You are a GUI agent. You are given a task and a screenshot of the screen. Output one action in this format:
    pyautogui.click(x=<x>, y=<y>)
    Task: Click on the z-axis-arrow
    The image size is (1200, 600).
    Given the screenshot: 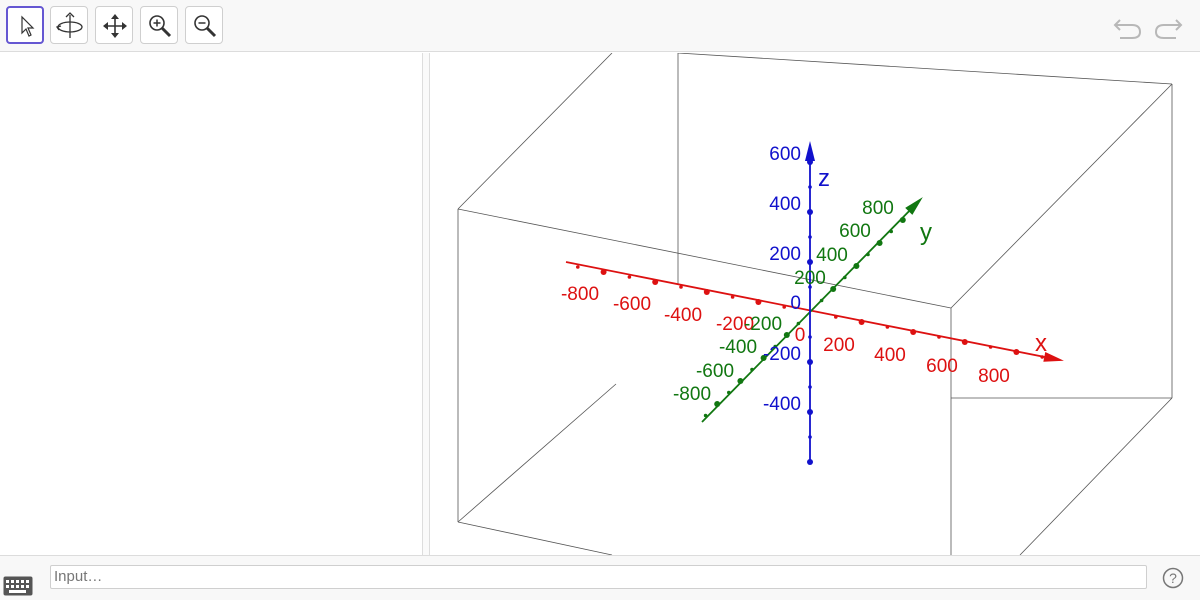 What is the action you would take?
    pyautogui.click(x=810, y=151)
    